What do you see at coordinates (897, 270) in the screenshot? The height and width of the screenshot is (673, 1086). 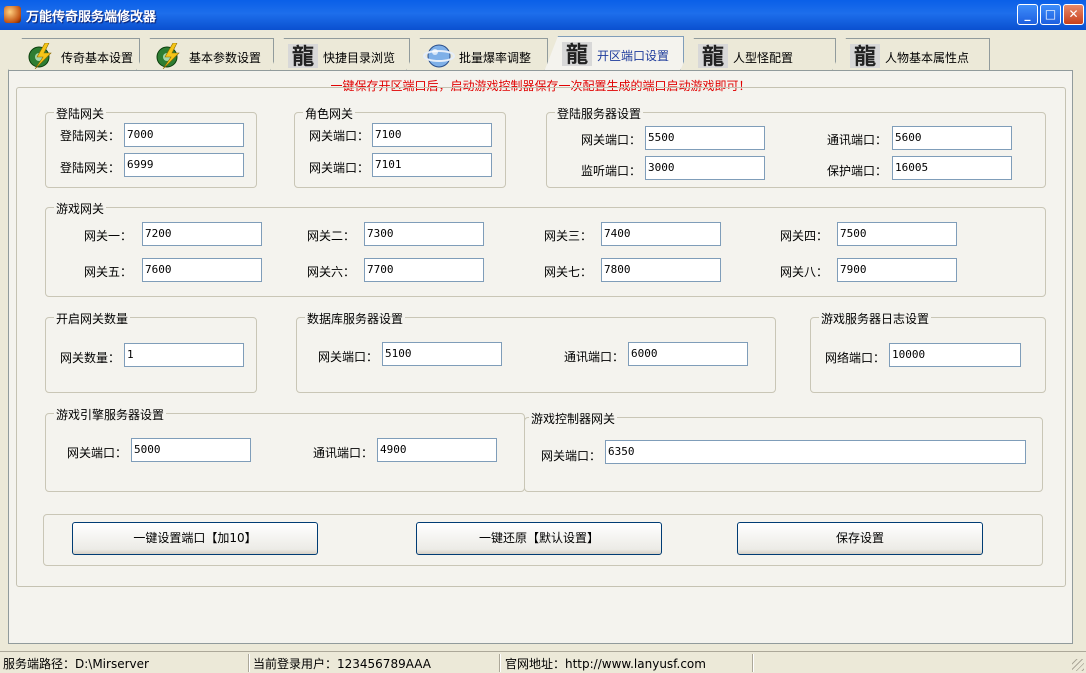 I see `game-gate-8-input: 7900` at bounding box center [897, 270].